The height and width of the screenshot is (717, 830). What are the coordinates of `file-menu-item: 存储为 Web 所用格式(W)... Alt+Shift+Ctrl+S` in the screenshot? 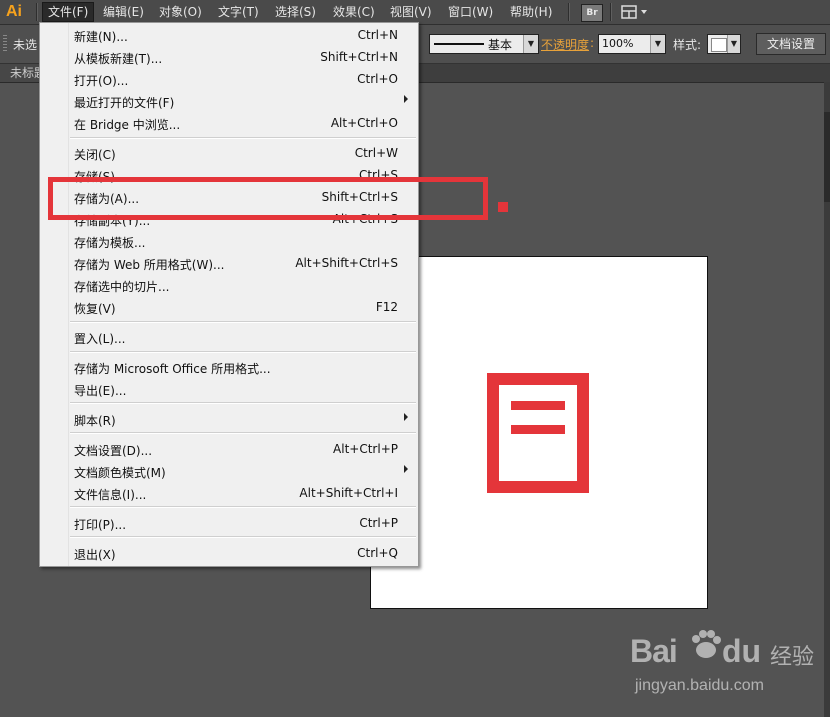 It's located at (243, 263).